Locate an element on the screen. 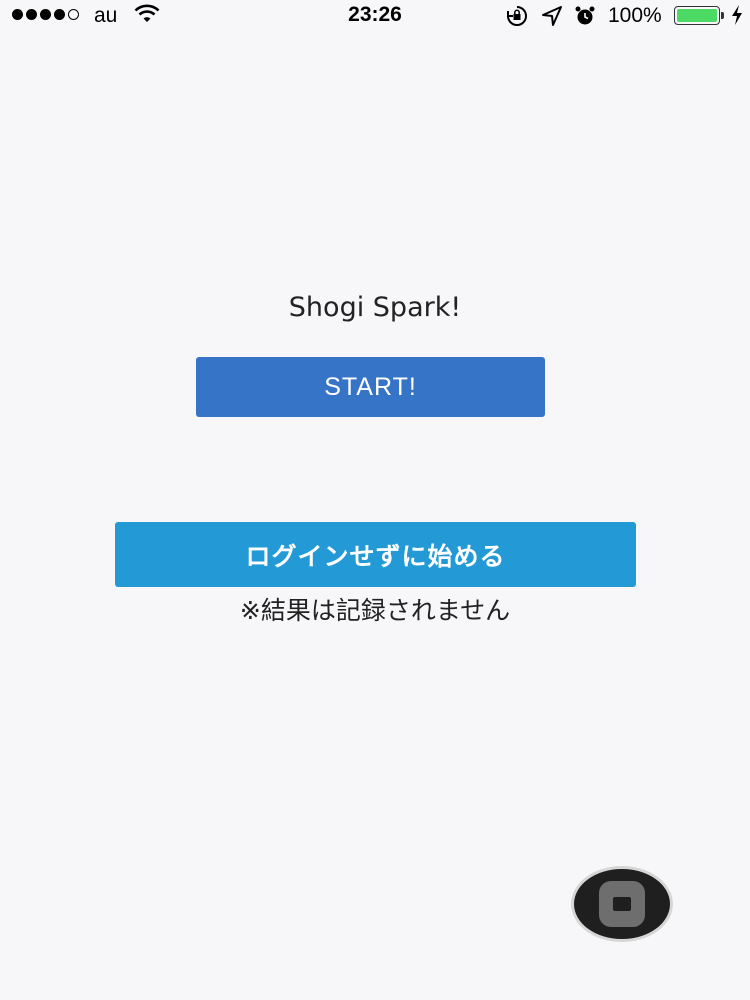 The height and width of the screenshot is (1000, 750). app-title: Shogi Spark! is located at coordinates (375, 307).